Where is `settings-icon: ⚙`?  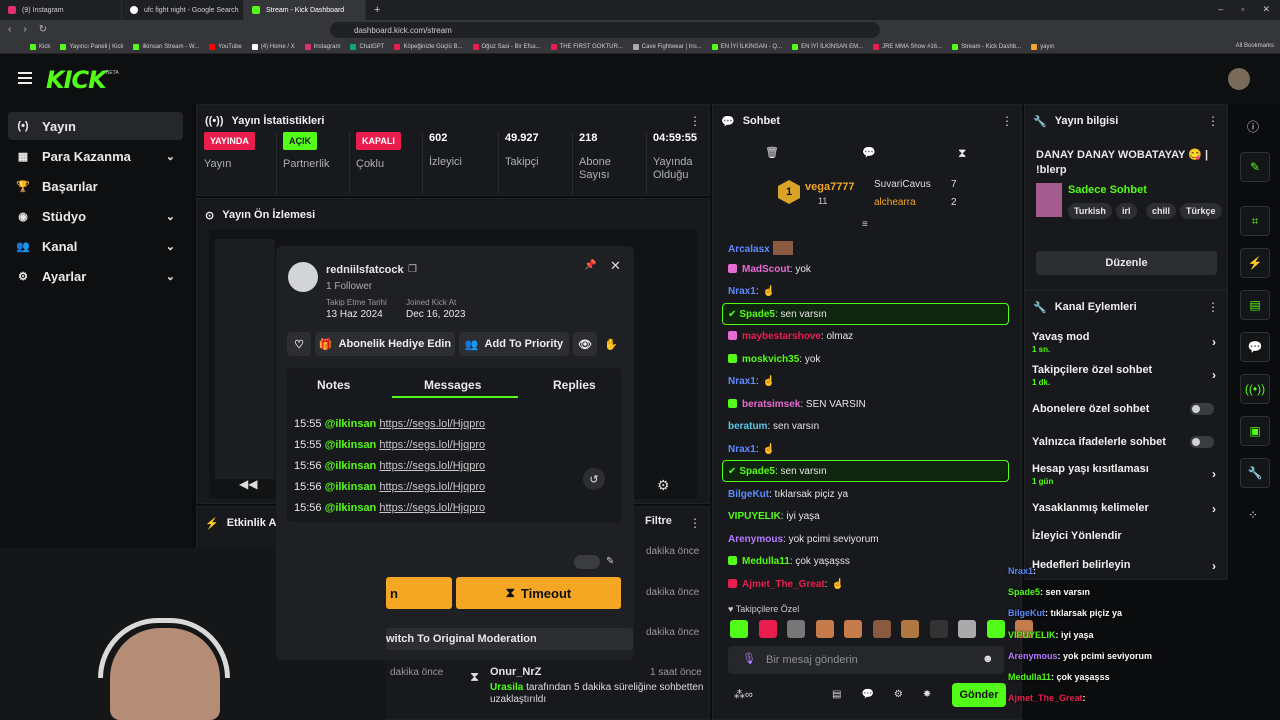
settings-icon: ⚙ is located at coordinates (663, 485).